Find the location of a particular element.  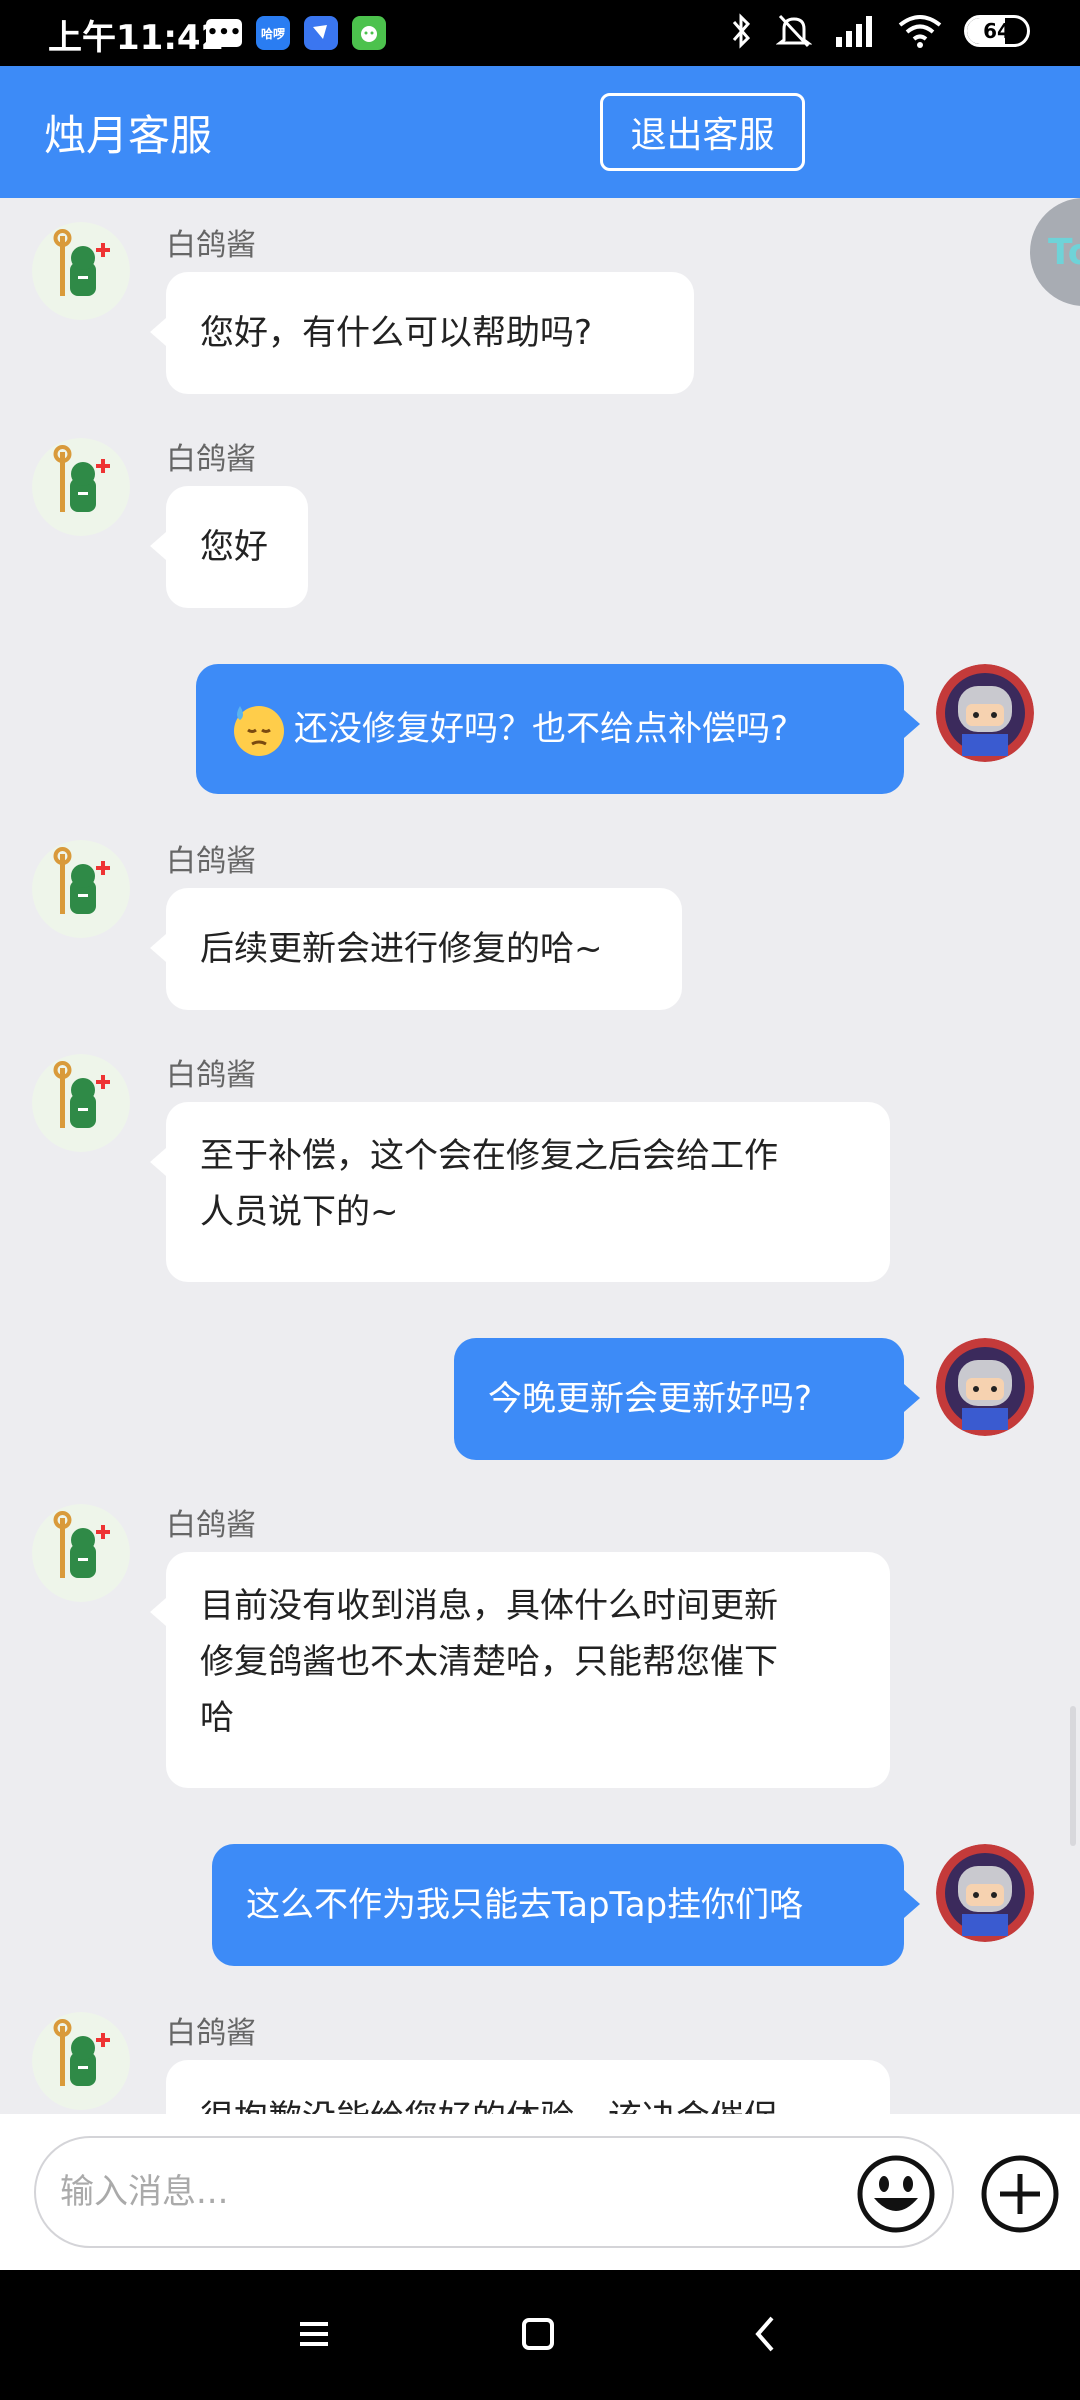

incoming-message: 白鸽酱 您好，有什么可以帮助吗? is located at coordinates (540, 303).